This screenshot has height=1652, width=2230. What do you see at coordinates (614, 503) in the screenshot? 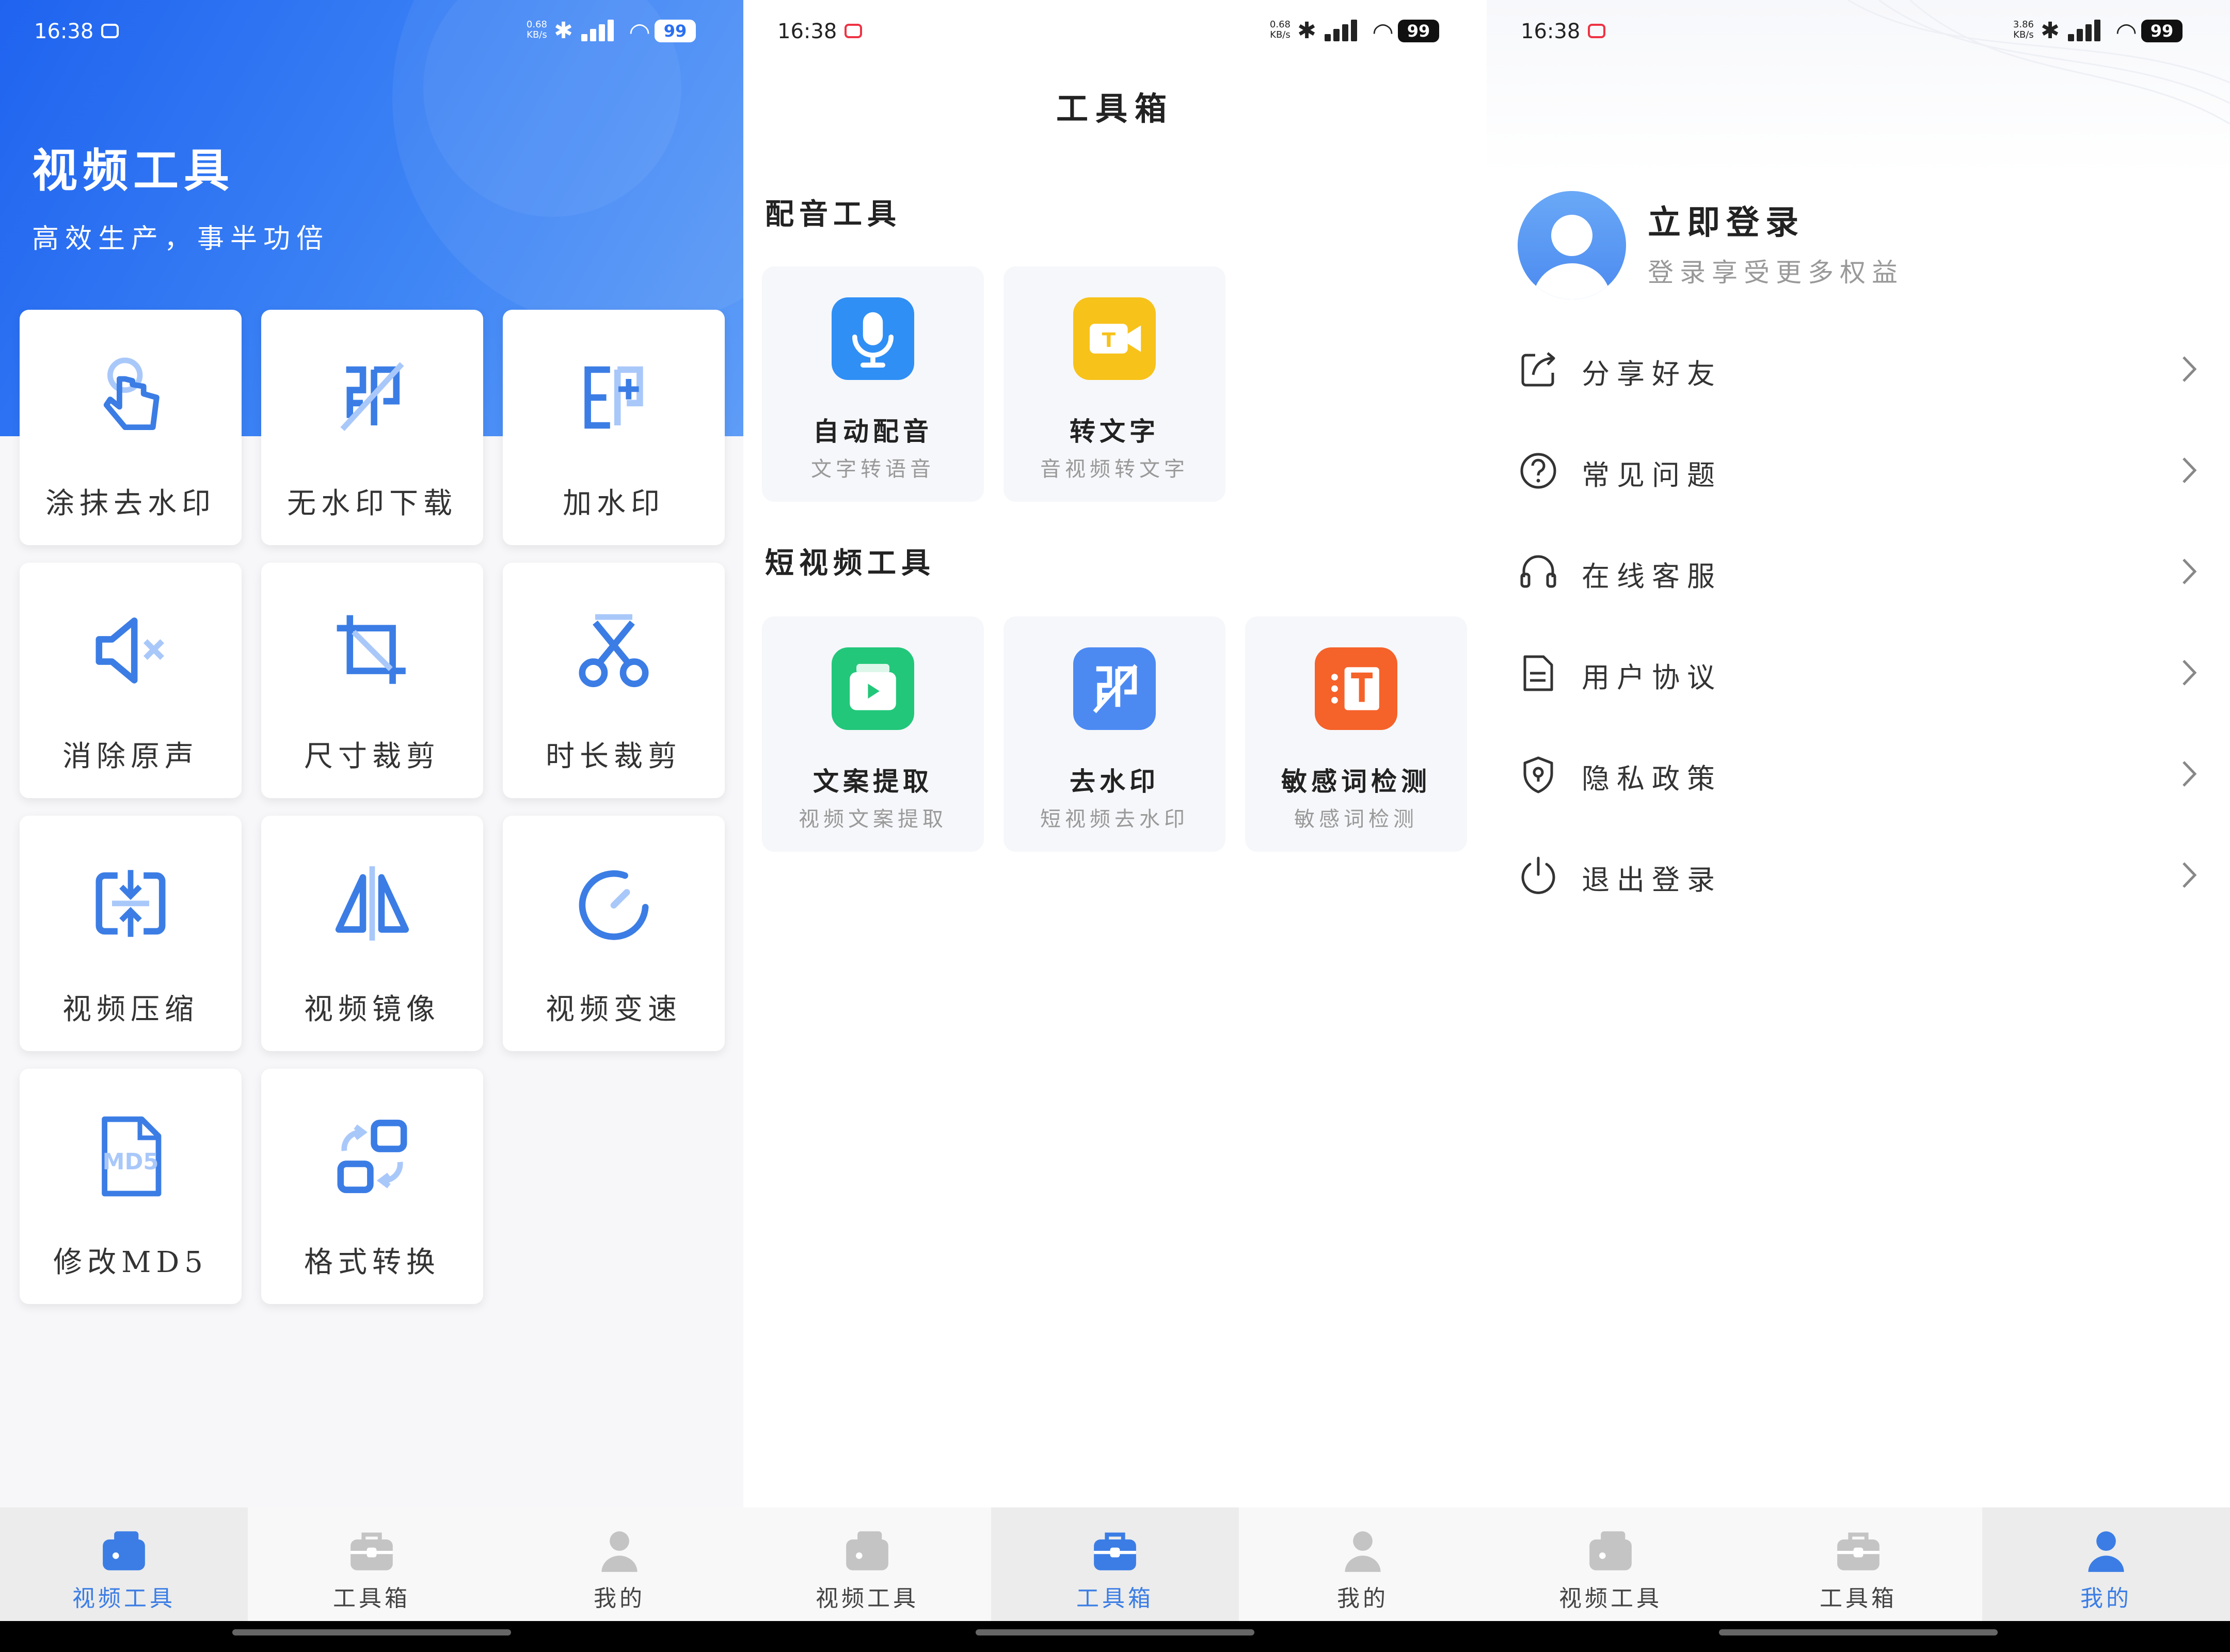
I see `tool-label: 加水印` at bounding box center [614, 503].